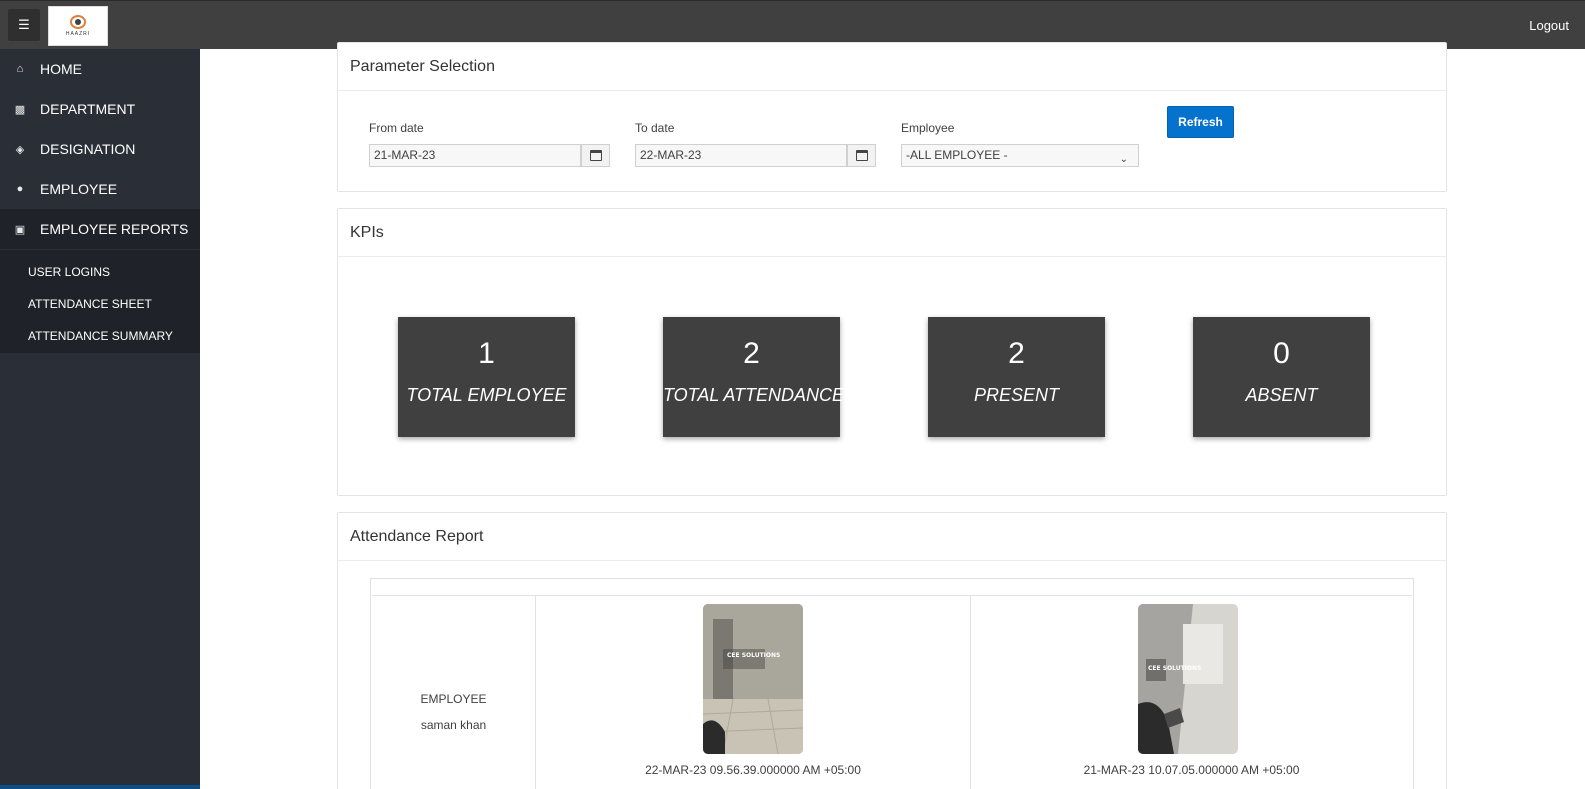  I want to click on kpi-label: TOTAL ATTENDANCE, so click(754, 395).